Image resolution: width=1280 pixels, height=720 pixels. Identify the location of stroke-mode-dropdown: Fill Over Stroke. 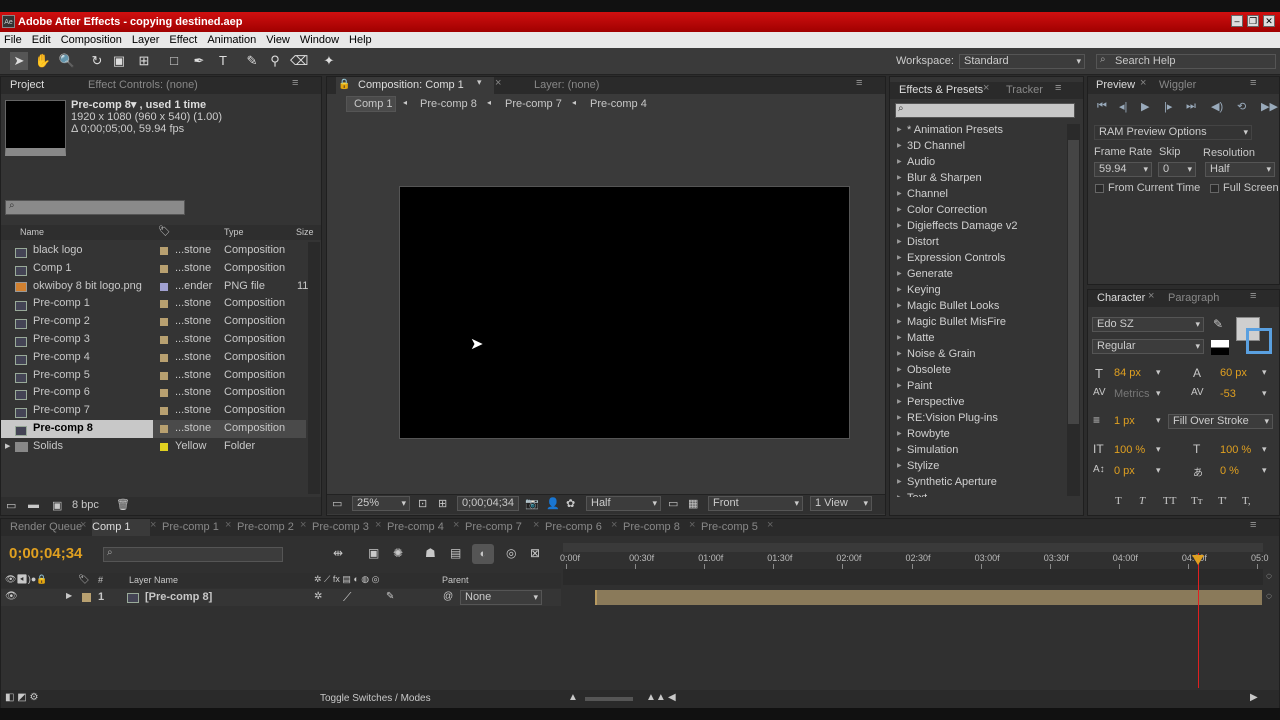
(1220, 421).